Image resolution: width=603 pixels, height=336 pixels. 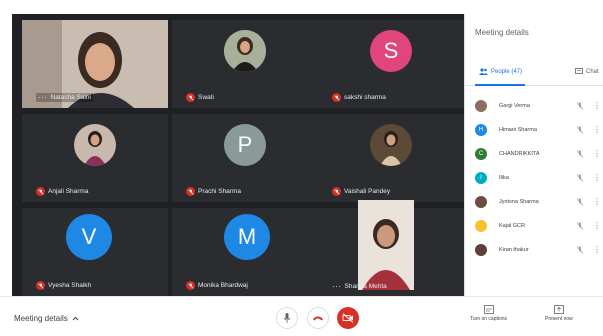 What do you see at coordinates (75, 318) in the screenshot?
I see `chevron-up-icon` at bounding box center [75, 318].